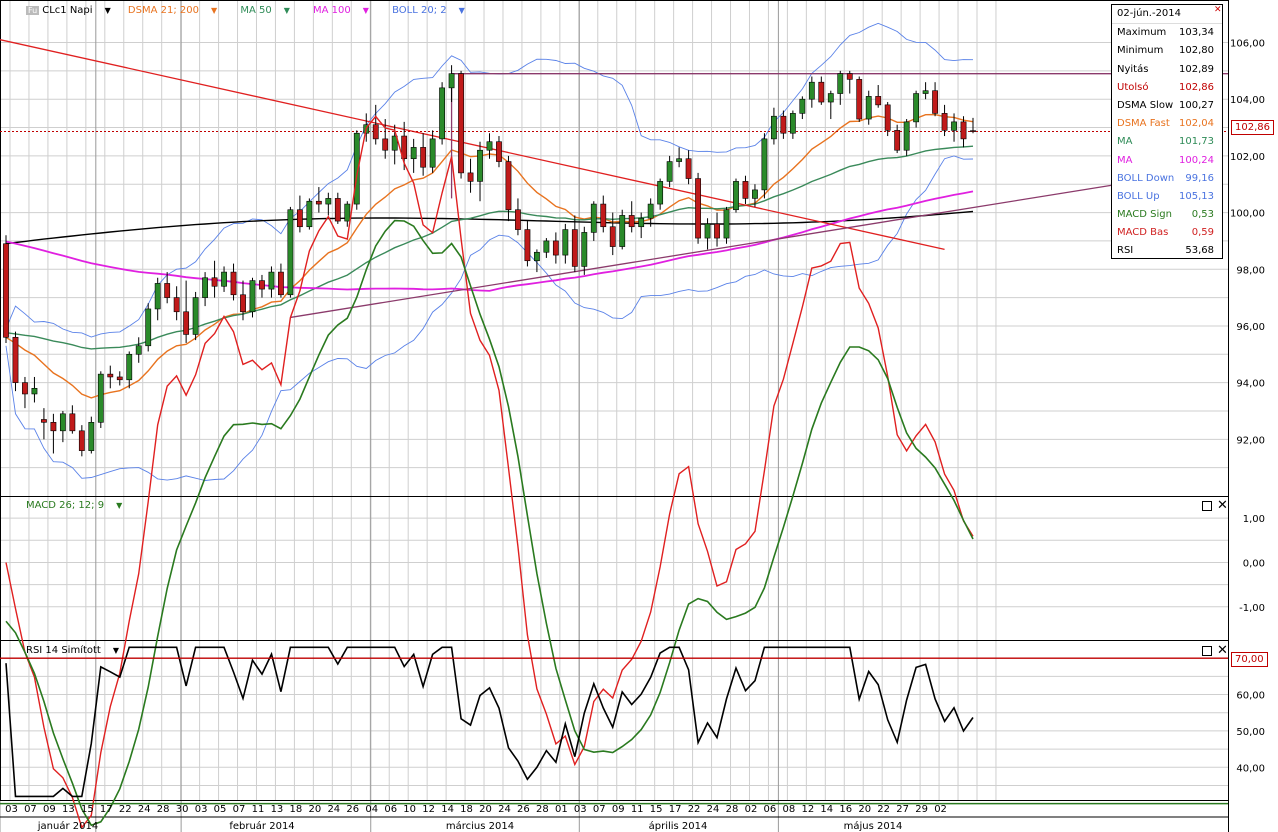  I want to click on info-row: RSI 53,68, so click(1167, 251).